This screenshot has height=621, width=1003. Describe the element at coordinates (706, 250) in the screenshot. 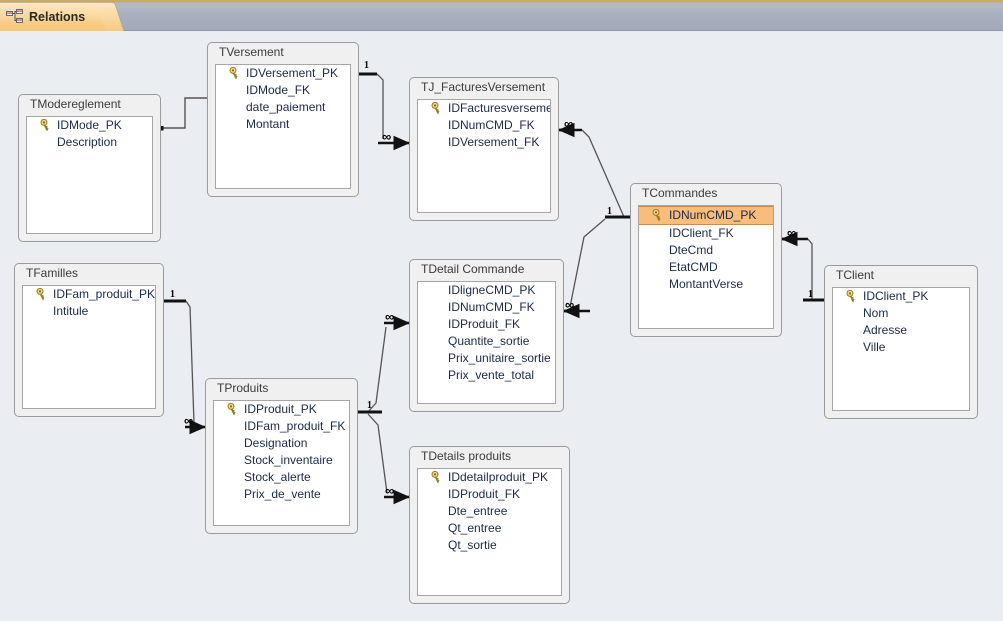

I see `table-field: DteCmd` at that location.